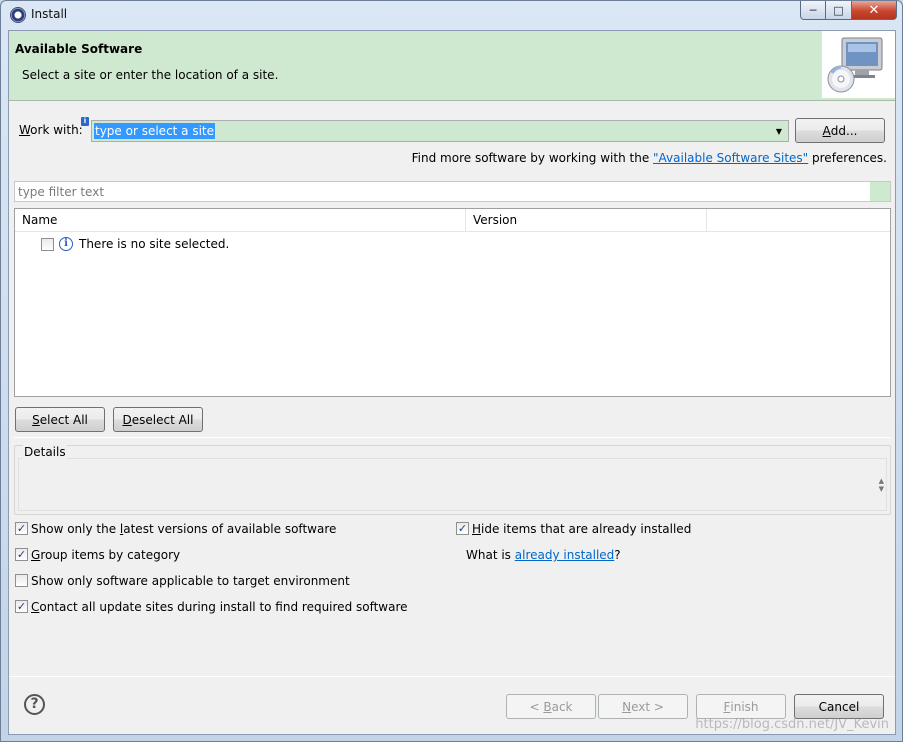  What do you see at coordinates (21, 528) in the screenshot?
I see `latest-versions-checkbox: ✓` at bounding box center [21, 528].